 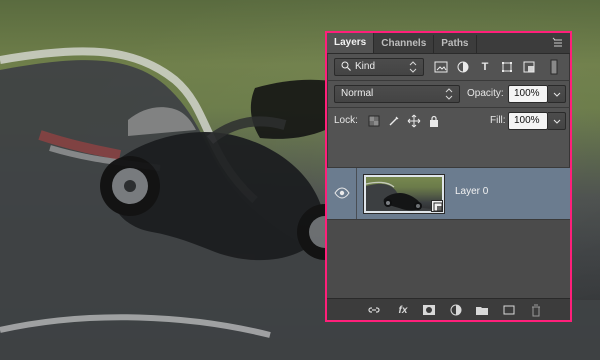 I want to click on link-layers-icon, so click(x=374, y=310).